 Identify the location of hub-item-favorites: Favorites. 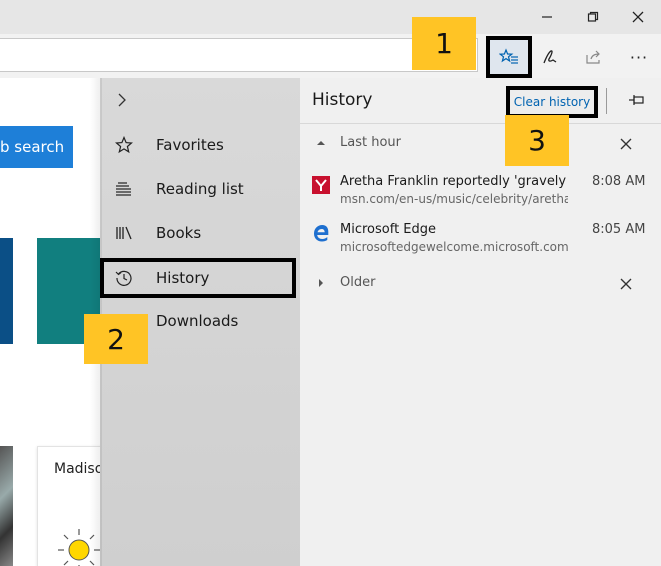
(200, 145).